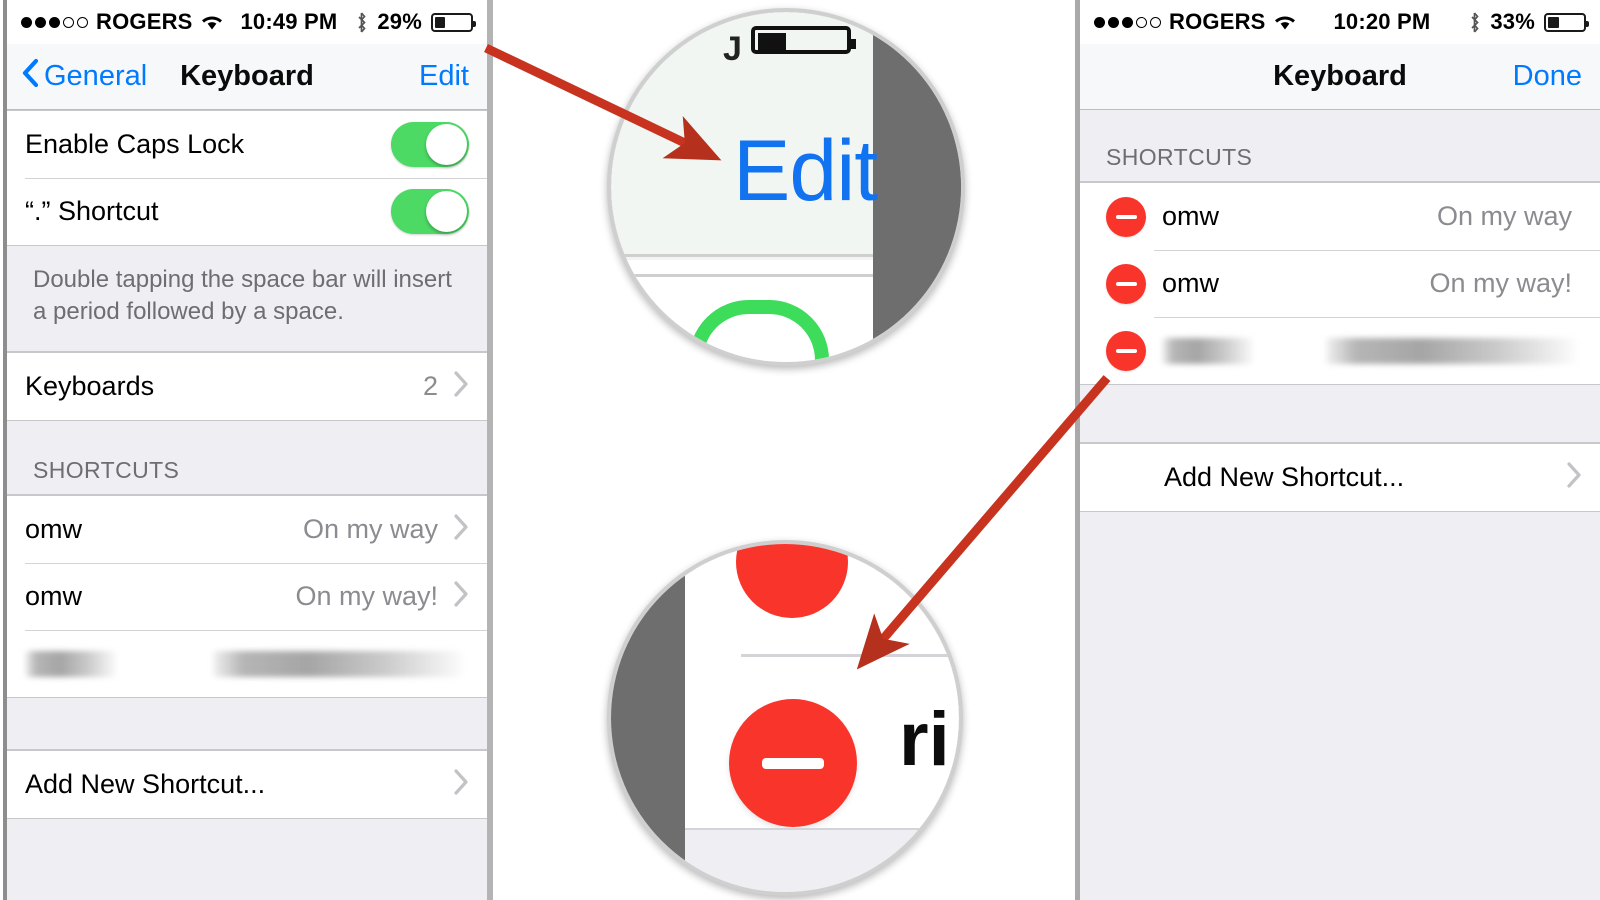 Image resolution: width=1600 pixels, height=900 pixels. What do you see at coordinates (30, 77) in the screenshot?
I see `chevron-left-icon` at bounding box center [30, 77].